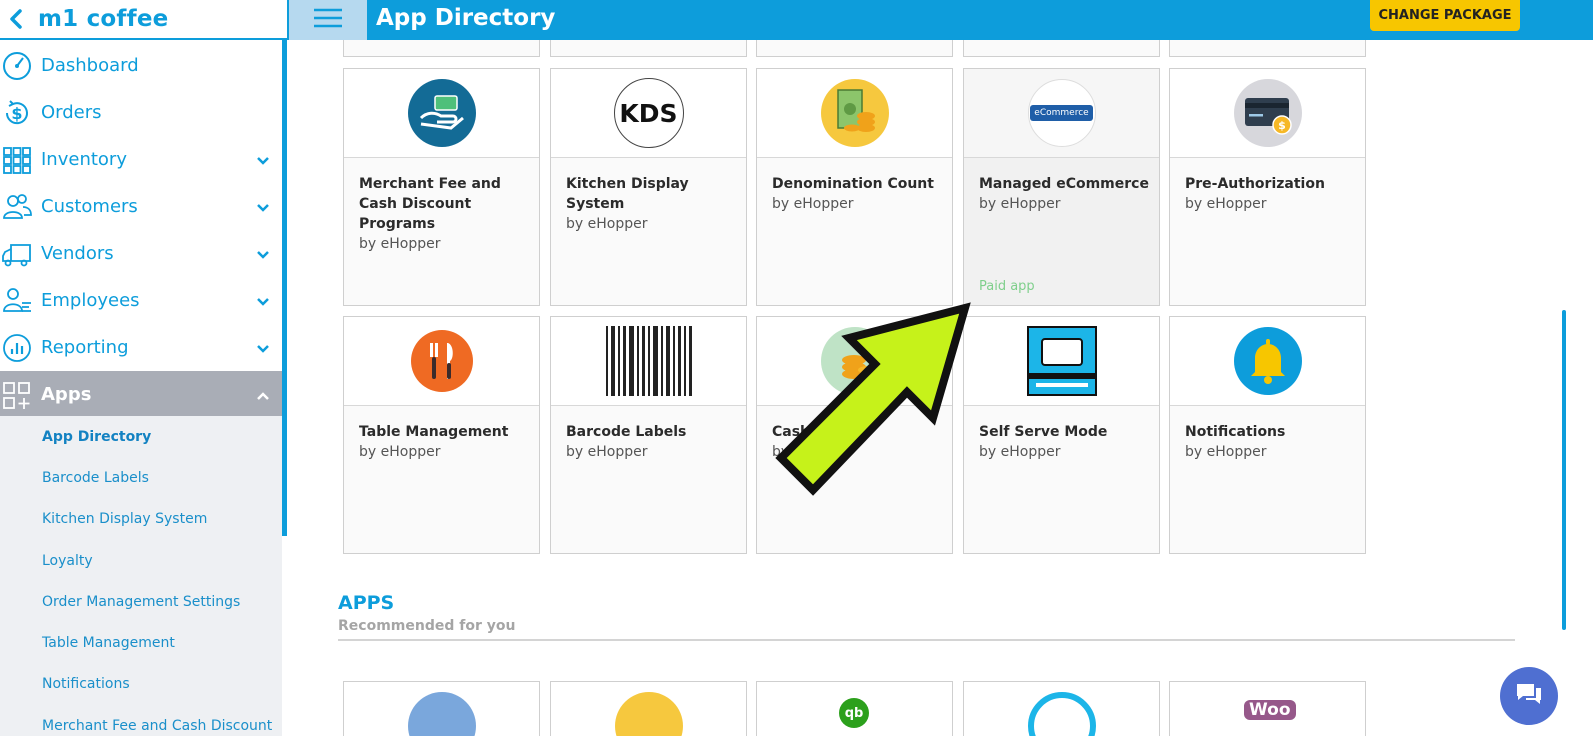 This screenshot has width=1593, height=736. I want to click on app-card-cash: Cash by, so click(854, 435).